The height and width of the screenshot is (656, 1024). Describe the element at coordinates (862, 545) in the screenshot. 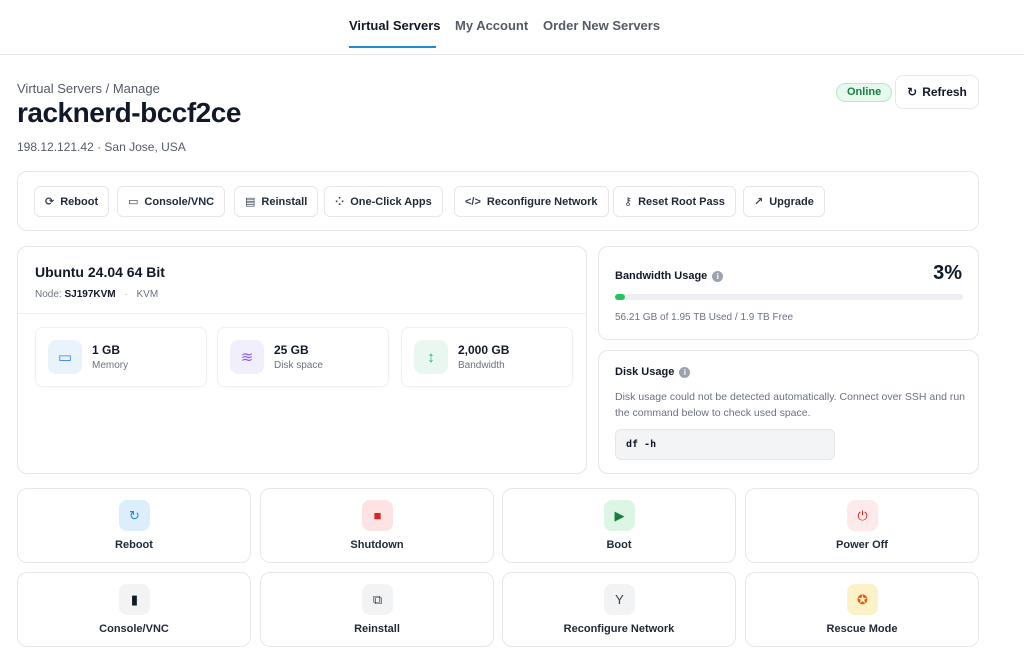

I see `action-label: Power Off` at that location.